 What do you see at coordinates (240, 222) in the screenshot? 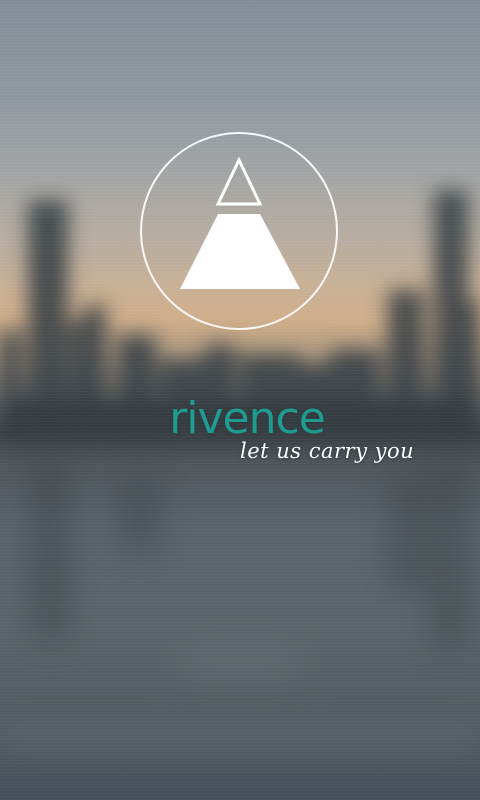
I see `pyramid-logo-icon` at bounding box center [240, 222].